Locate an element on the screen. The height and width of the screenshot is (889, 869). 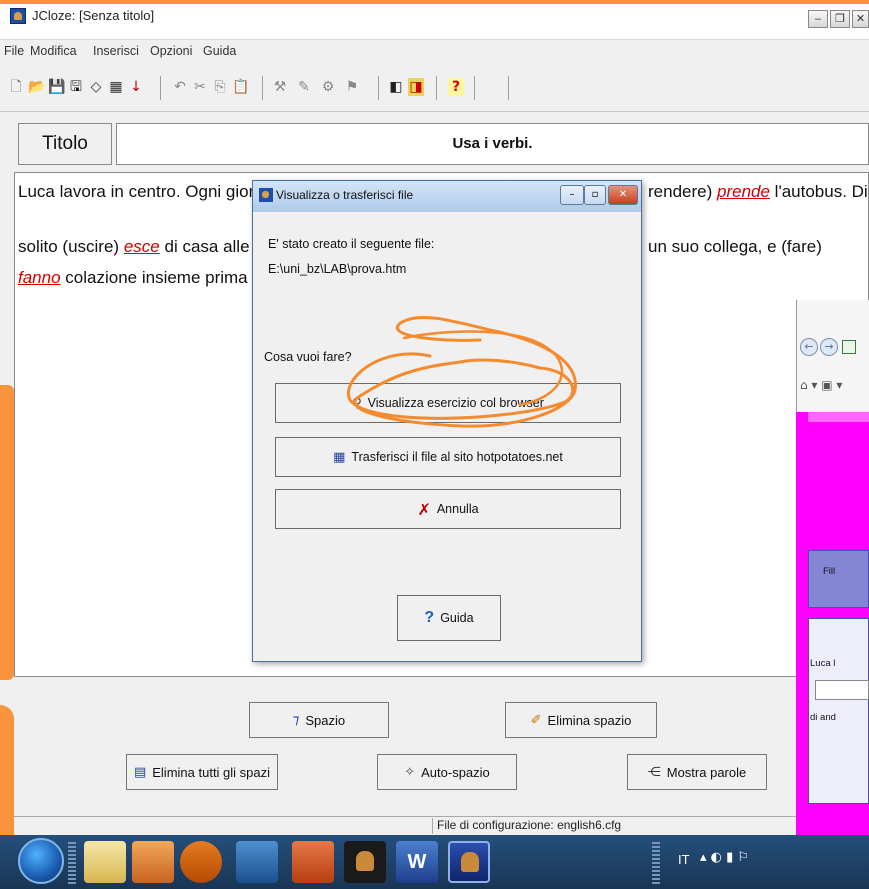
text-line-1-start: Luca lavora in centro. Ogni gior is located at coordinates (136, 191).